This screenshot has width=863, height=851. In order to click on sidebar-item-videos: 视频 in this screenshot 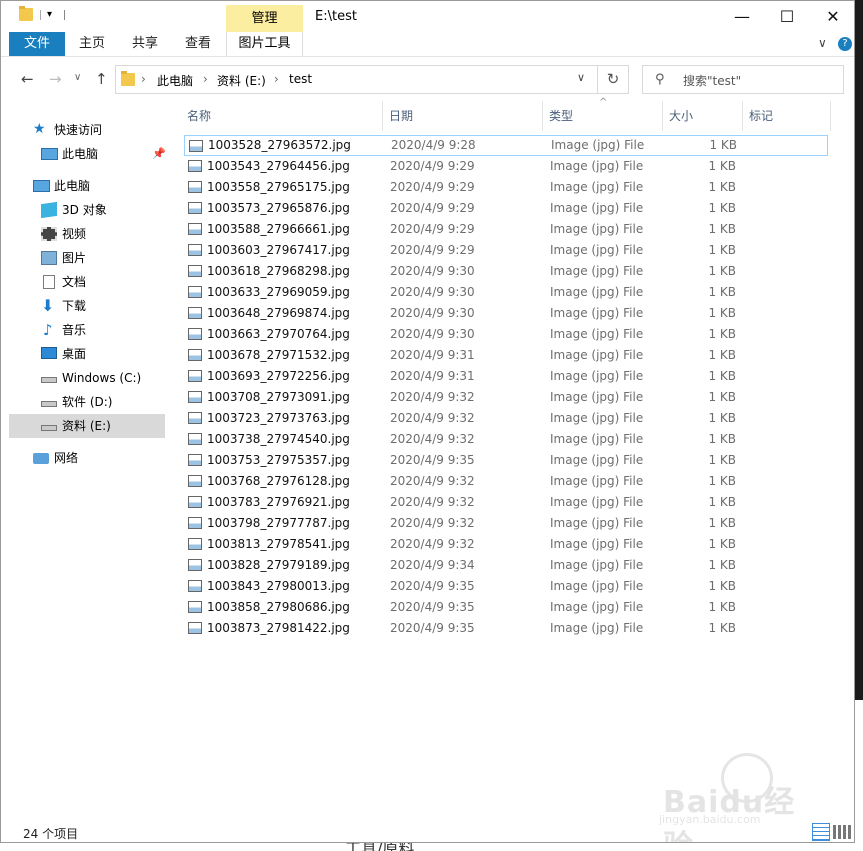, I will do `click(87, 234)`.